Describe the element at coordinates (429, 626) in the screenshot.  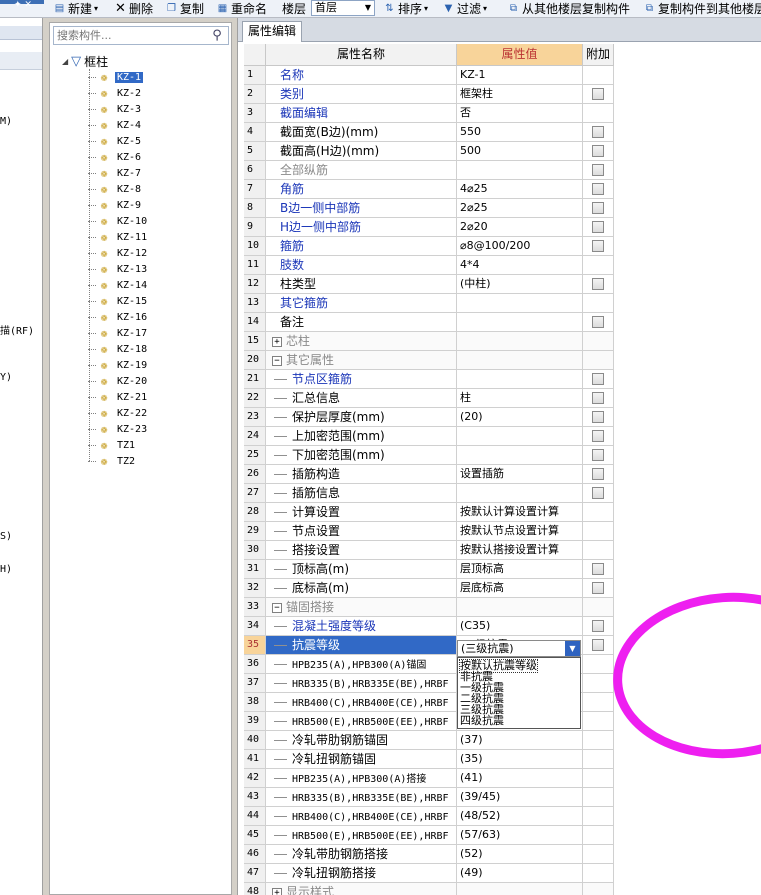
I see `property-row: 34 混凝土强度等级 (C35)` at that location.